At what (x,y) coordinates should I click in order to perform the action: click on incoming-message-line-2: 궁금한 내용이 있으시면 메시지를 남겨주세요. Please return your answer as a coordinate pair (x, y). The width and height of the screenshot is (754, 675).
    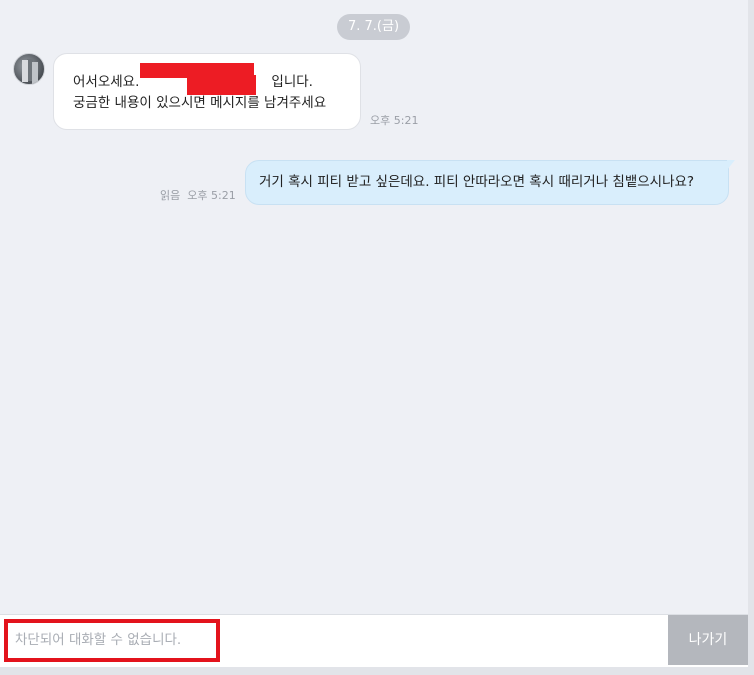
    Looking at the image, I should click on (200, 103).